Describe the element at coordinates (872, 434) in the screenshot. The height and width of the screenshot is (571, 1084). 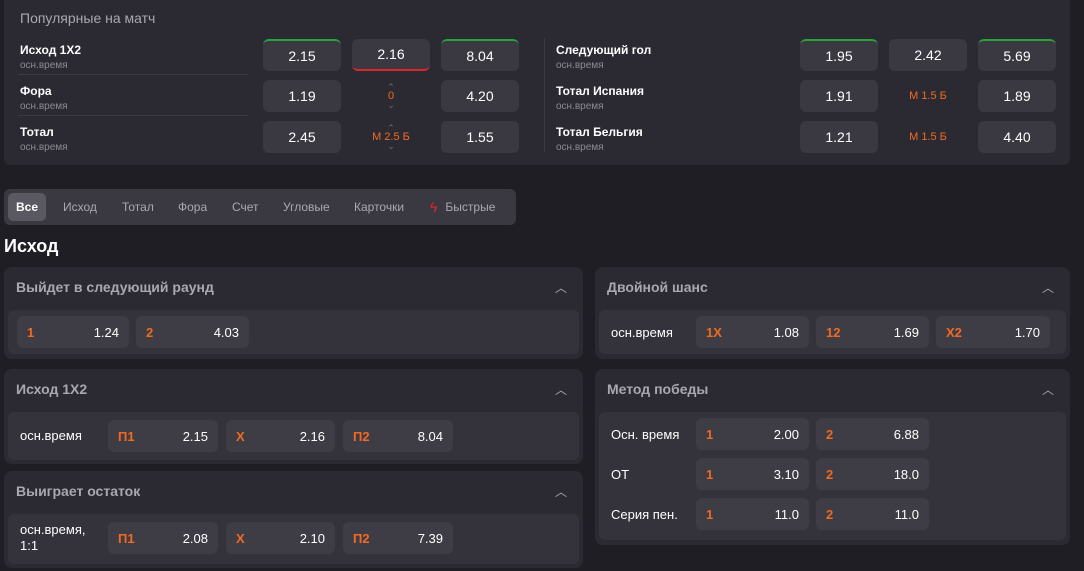
I see `odd-button: 2 6.88` at that location.